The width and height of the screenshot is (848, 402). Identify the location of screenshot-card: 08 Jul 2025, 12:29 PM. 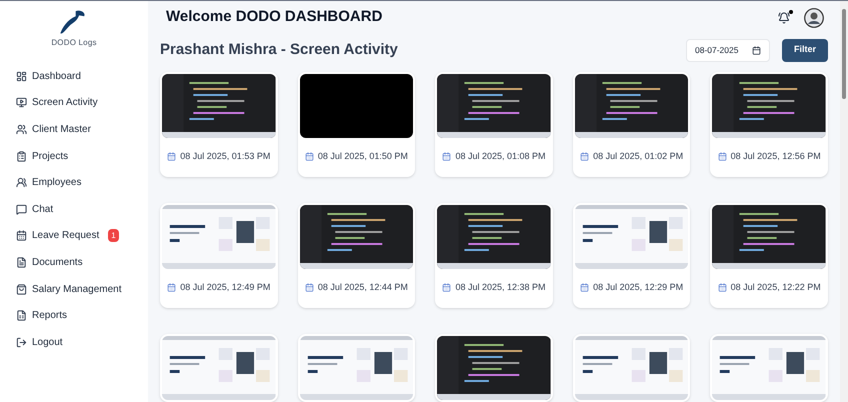
(631, 255).